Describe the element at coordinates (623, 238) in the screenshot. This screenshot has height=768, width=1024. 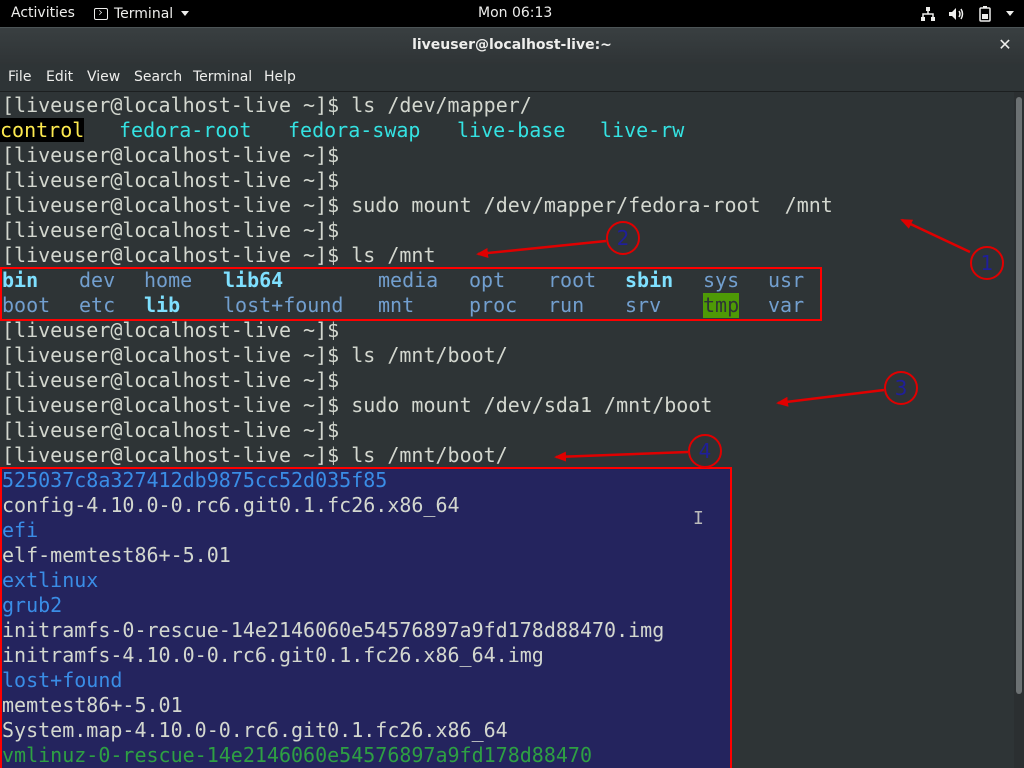
I see `annotation-marker-2: 2` at that location.